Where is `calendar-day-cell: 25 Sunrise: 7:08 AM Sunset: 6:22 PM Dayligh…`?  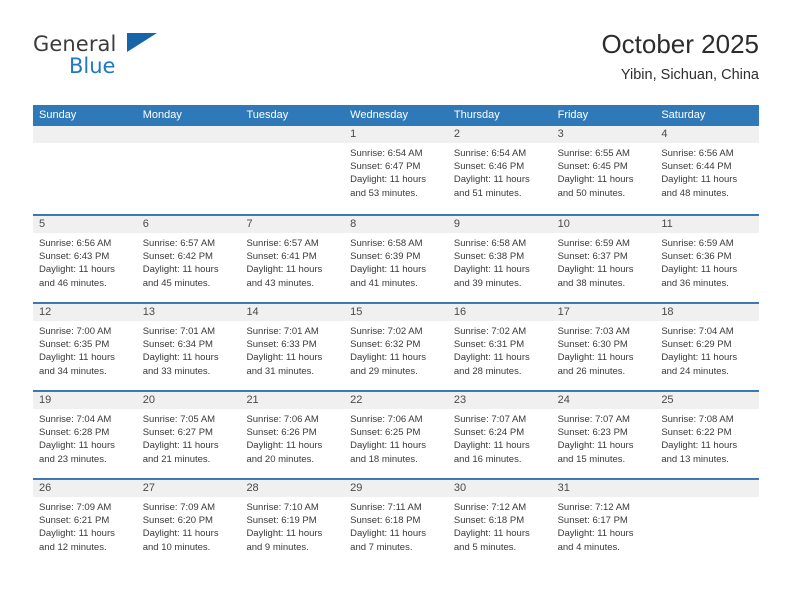
calendar-day-cell: 25 Sunrise: 7:08 AM Sunset: 6:22 PM Dayligh… is located at coordinates (707, 435).